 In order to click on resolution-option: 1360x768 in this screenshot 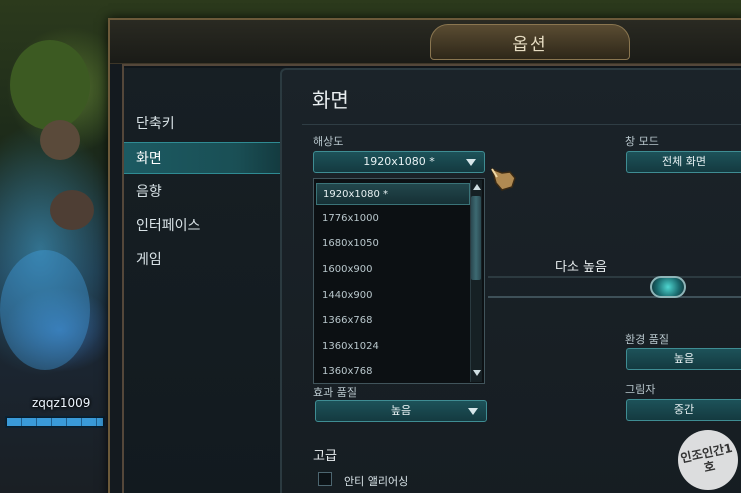, I will do `click(395, 372)`.